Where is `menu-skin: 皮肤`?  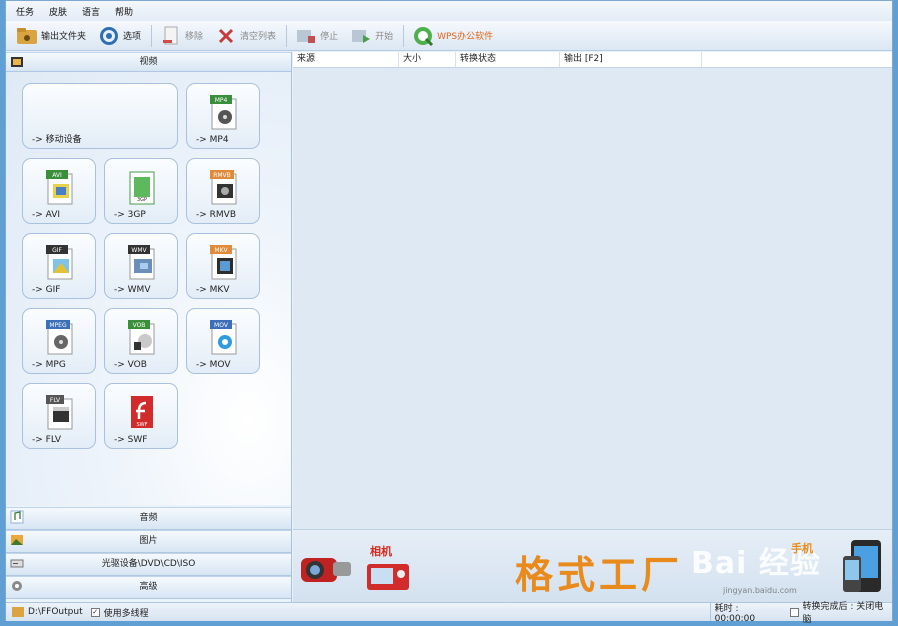
menu-skin: 皮肤 is located at coordinates (58, 11).